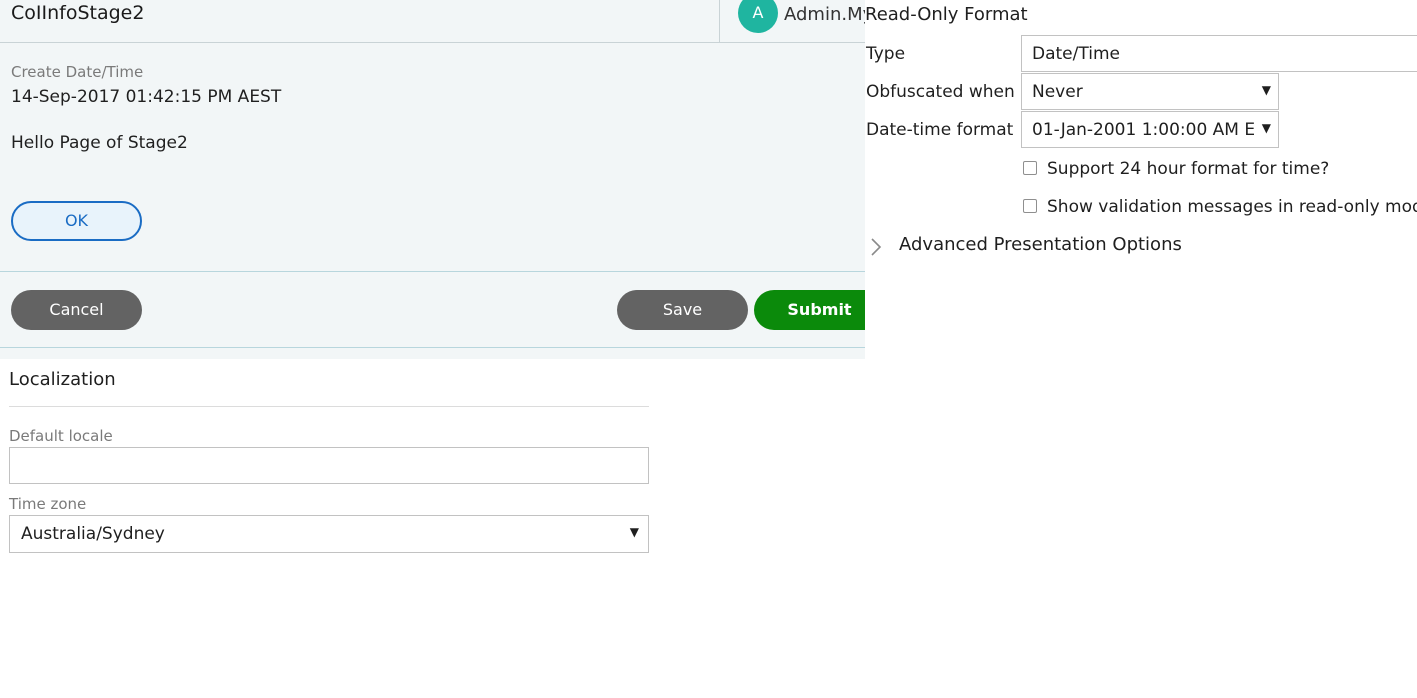 This screenshot has height=698, width=1417. I want to click on date-time-format-label: Date-time format, so click(940, 130).